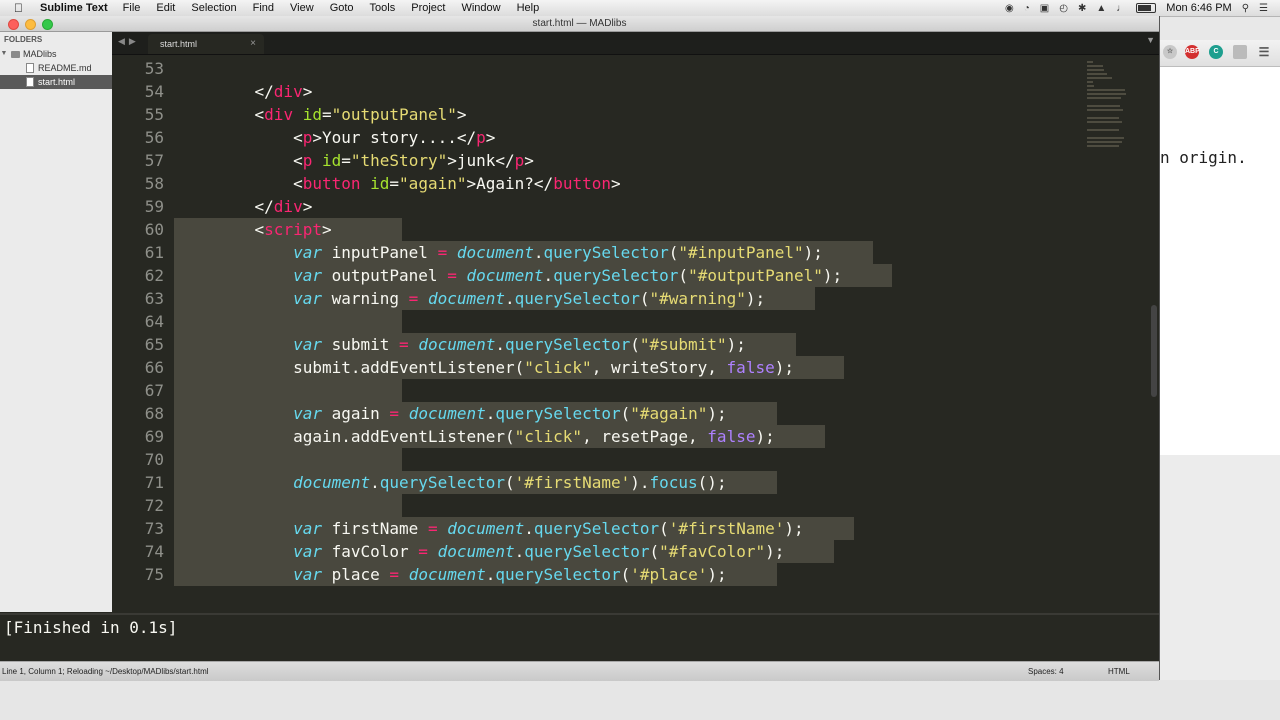 The width and height of the screenshot is (1280, 720). I want to click on code-token: "#warning", so click(697, 298).